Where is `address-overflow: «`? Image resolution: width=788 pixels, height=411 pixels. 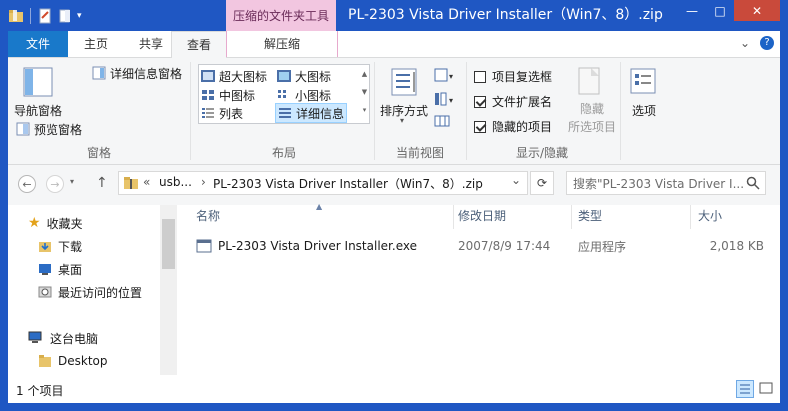 address-overflow: « is located at coordinates (146, 182).